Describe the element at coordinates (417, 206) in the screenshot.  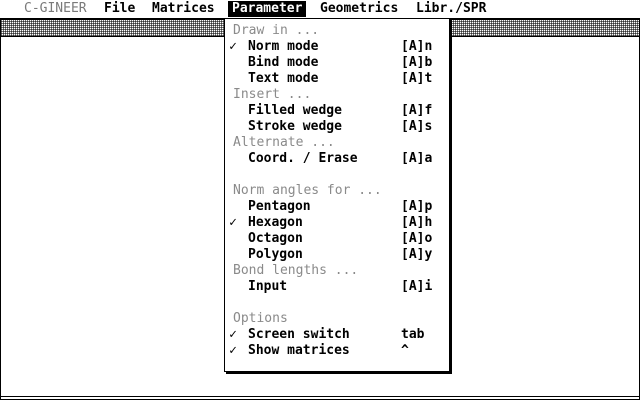
I see `menu-item-shortcut: [A]p` at that location.